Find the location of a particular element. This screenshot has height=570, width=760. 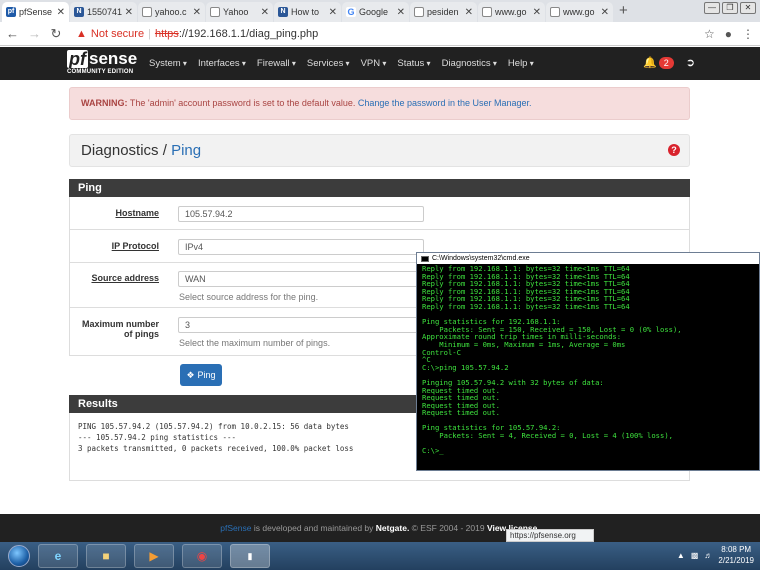

cmd-title-bar: C:\Windows\system32\cmd.exe is located at coordinates (588, 258).